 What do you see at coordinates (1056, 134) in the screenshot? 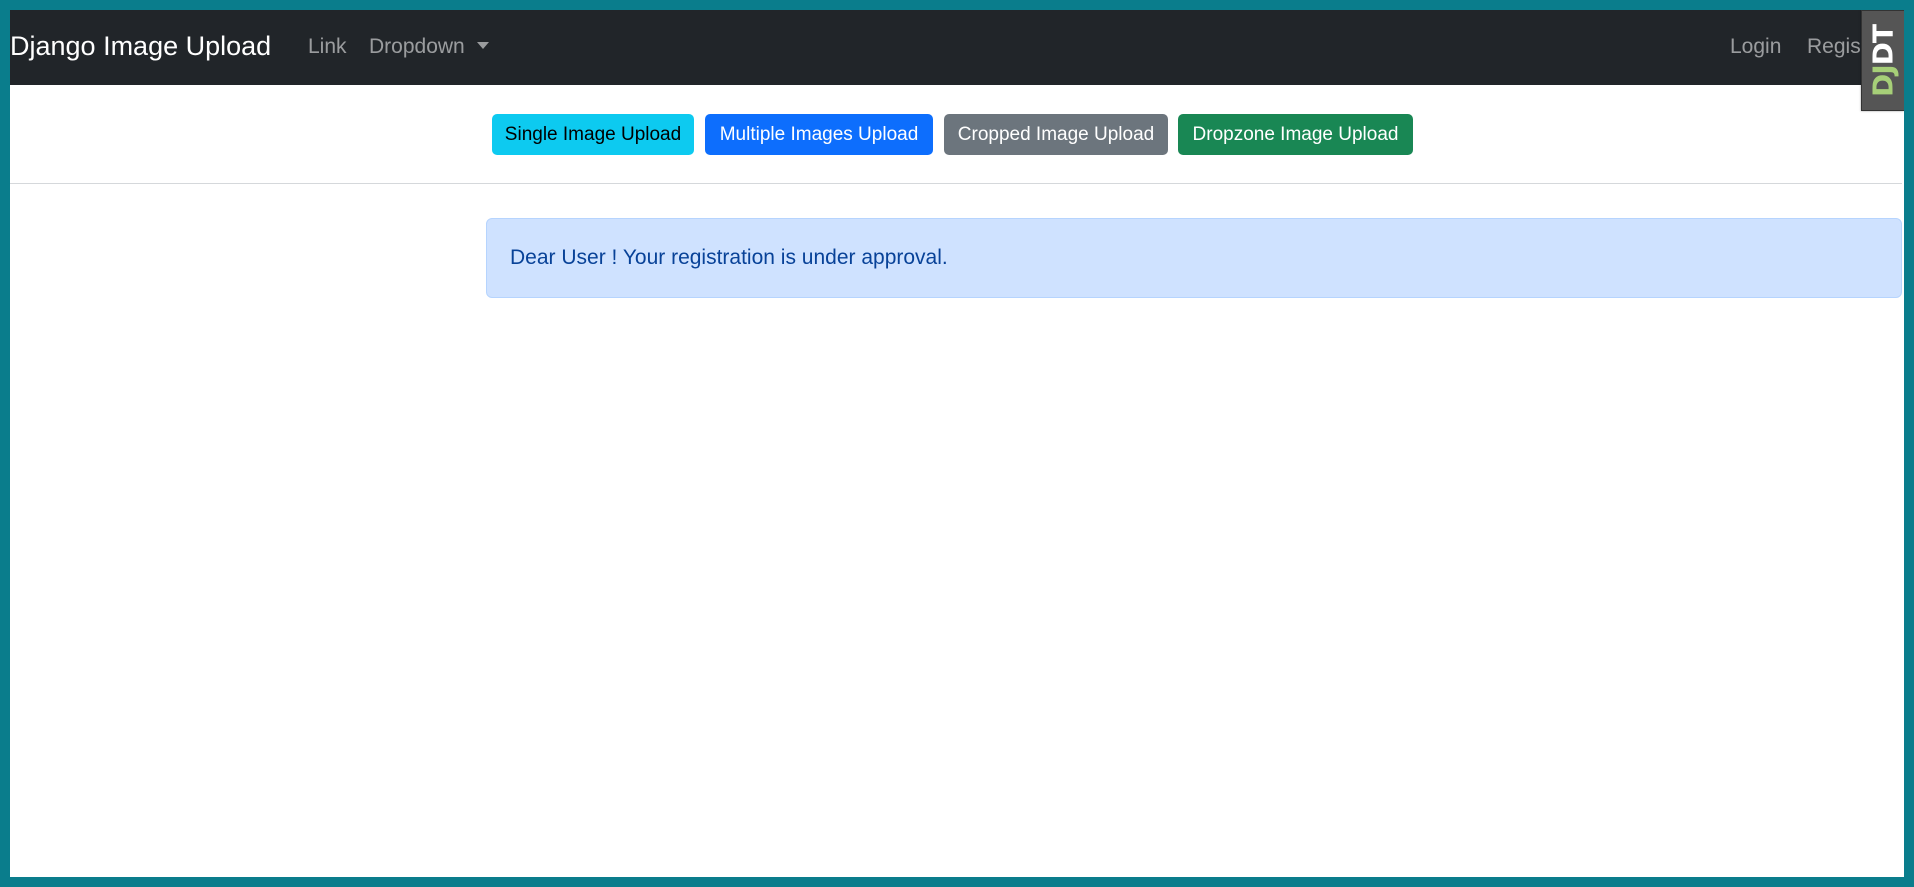
I see `cropped-image-upload-button: Cropped Image Upload` at bounding box center [1056, 134].